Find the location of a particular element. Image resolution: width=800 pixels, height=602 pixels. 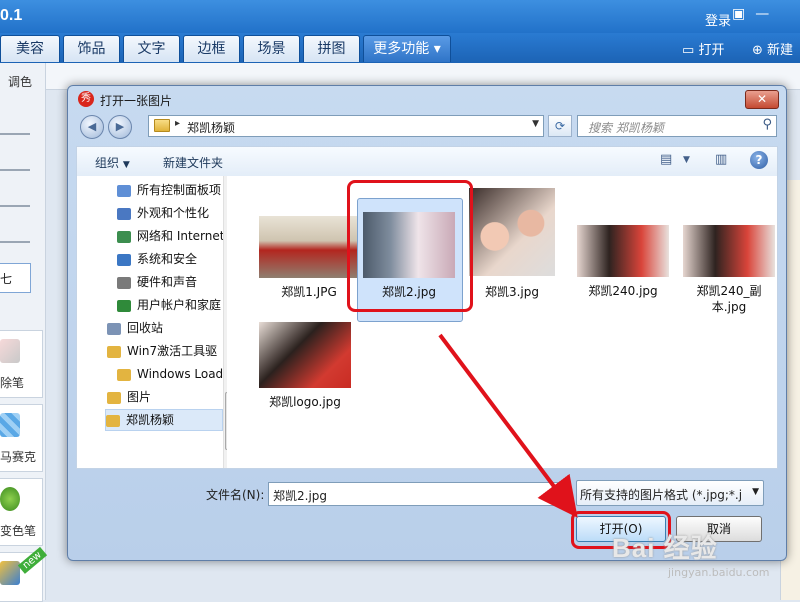

watermark-url: jingyan.baidu.com is located at coordinates (719, 572).